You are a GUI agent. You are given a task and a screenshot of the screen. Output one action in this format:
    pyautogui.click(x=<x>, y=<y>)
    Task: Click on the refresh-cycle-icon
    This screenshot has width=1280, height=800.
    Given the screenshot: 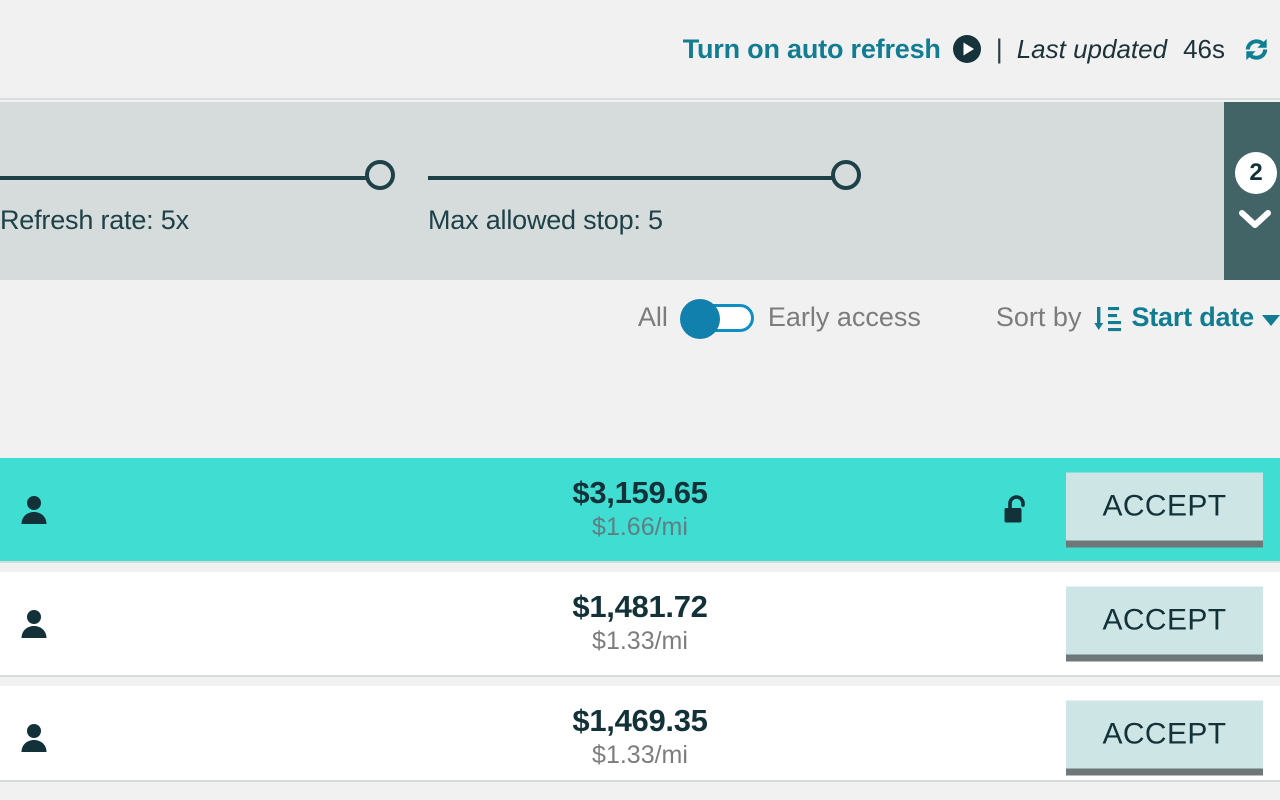 What is the action you would take?
    pyautogui.click(x=1256, y=49)
    